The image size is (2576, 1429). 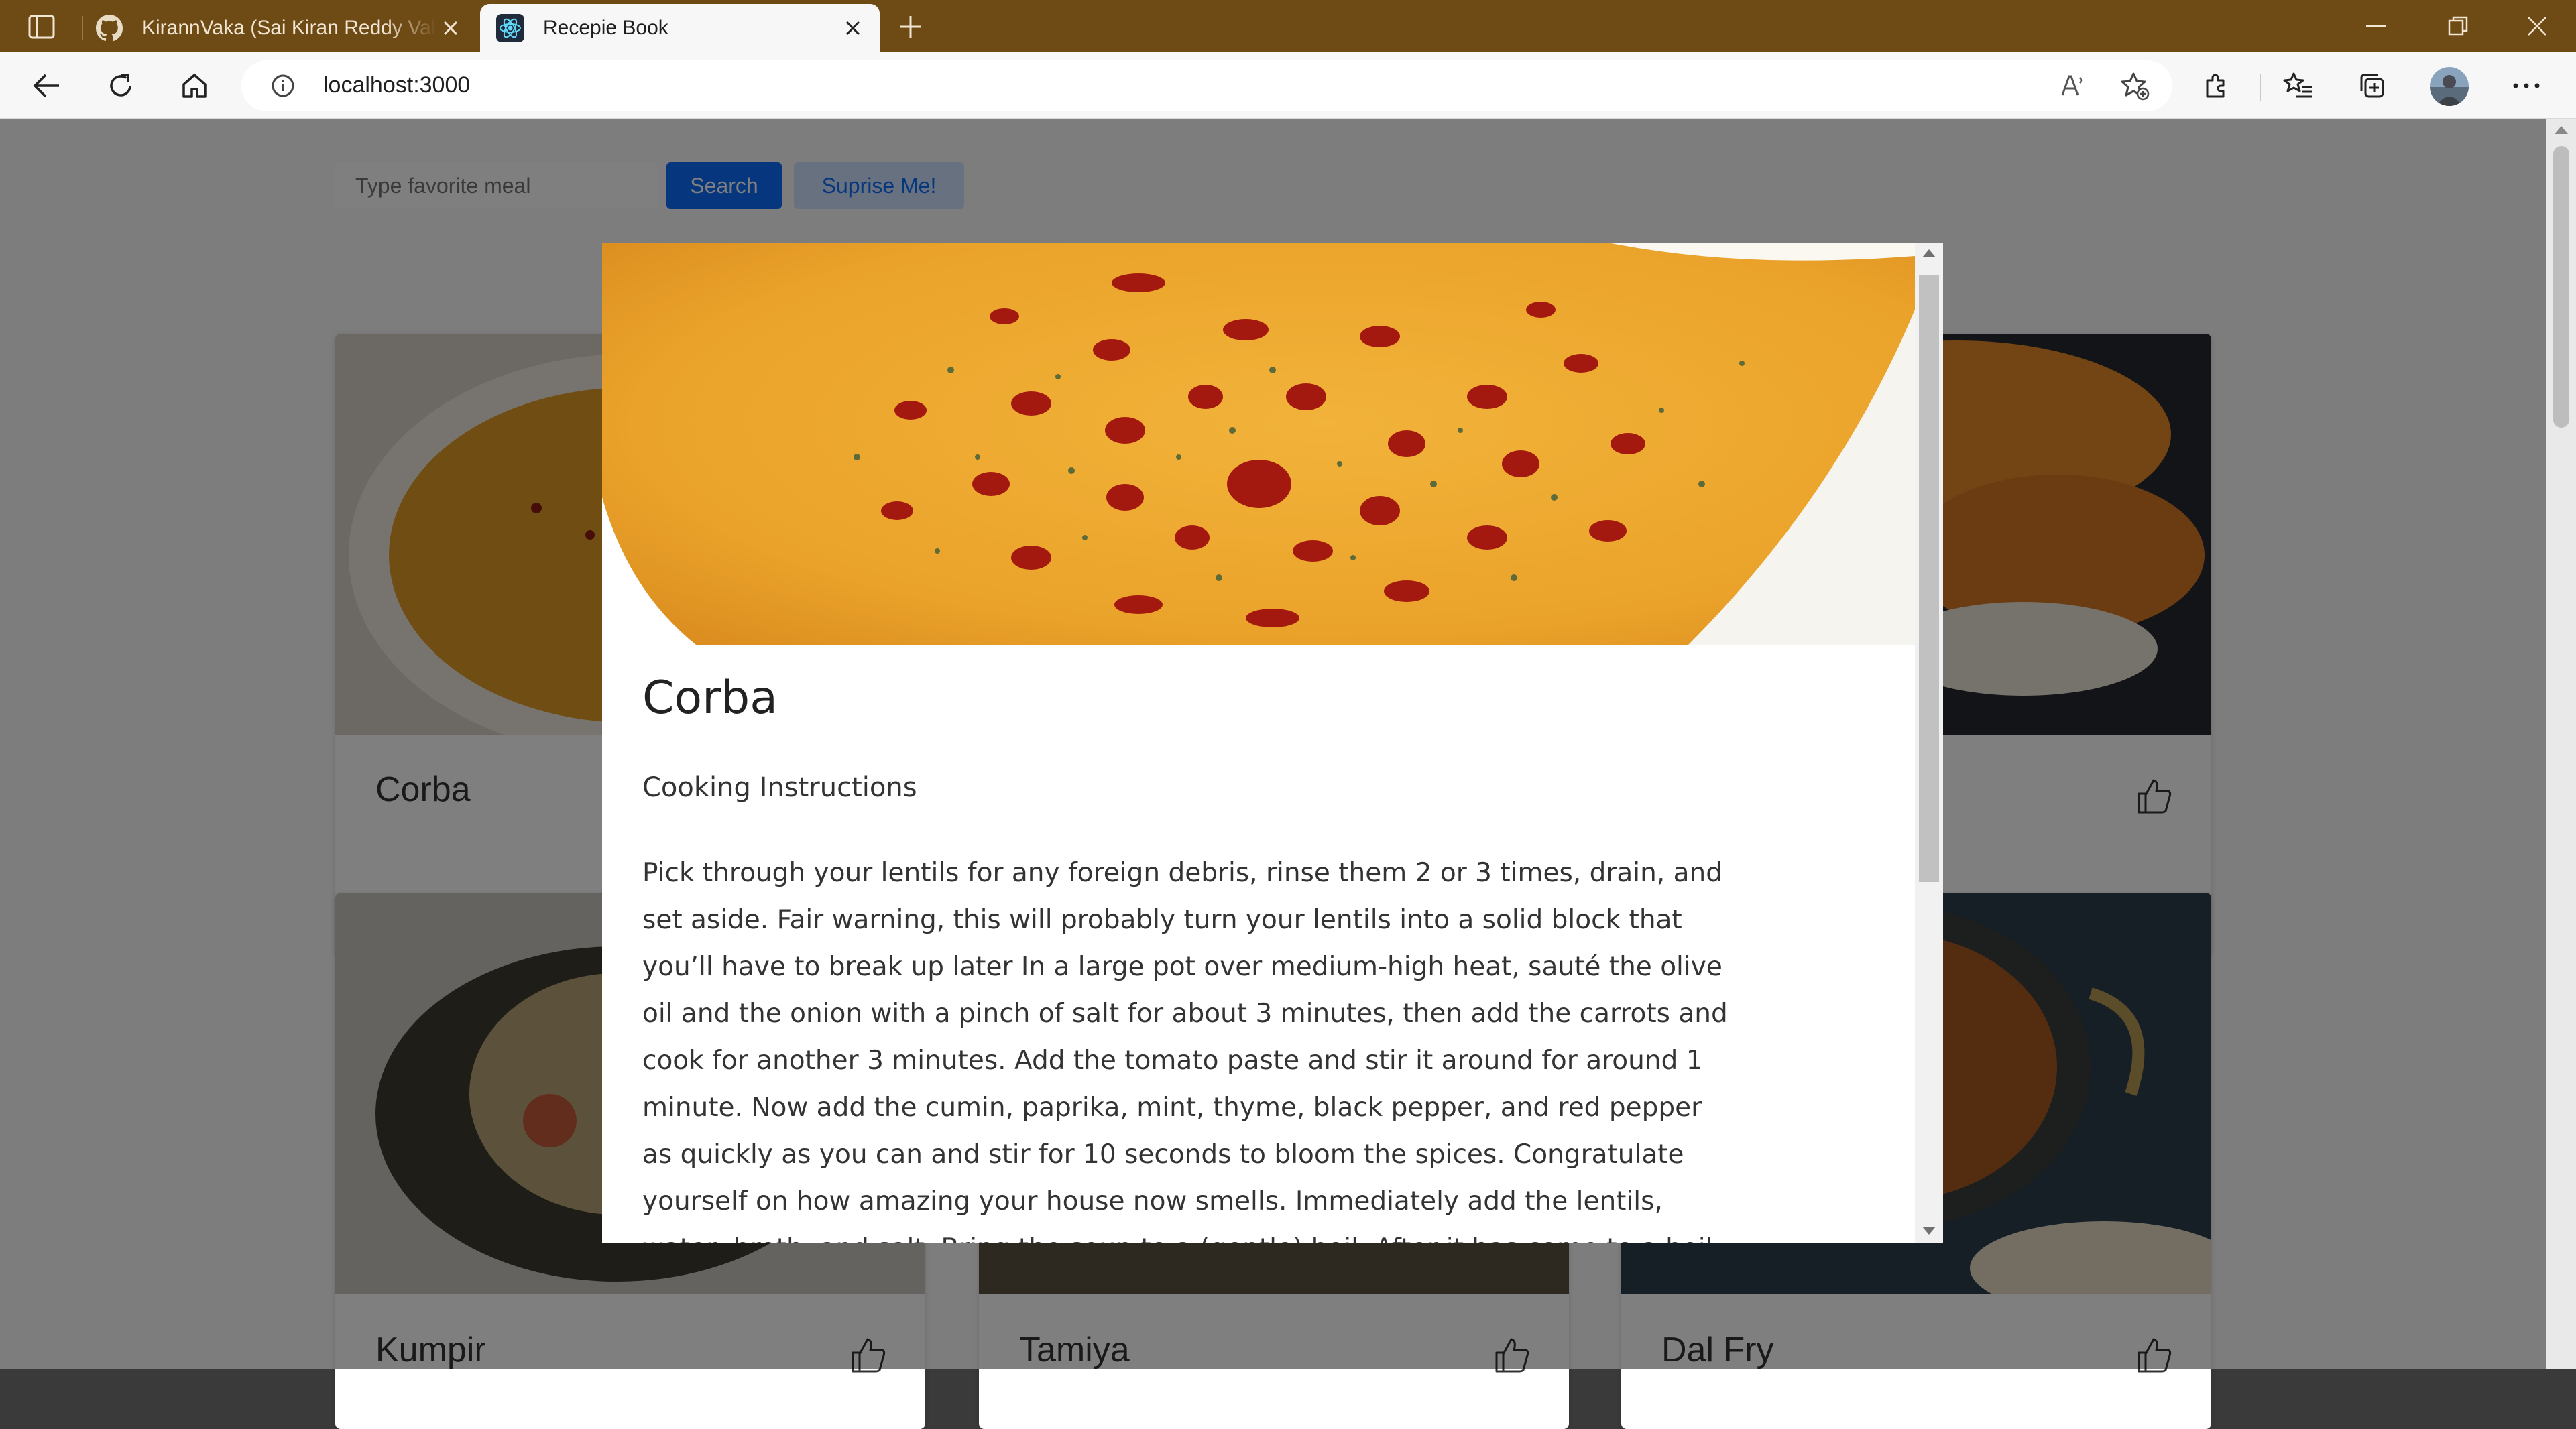 What do you see at coordinates (289, 28) in the screenshot?
I see `tab-title: KirannVaka (Sai Kiran Reddy Vaka)` at bounding box center [289, 28].